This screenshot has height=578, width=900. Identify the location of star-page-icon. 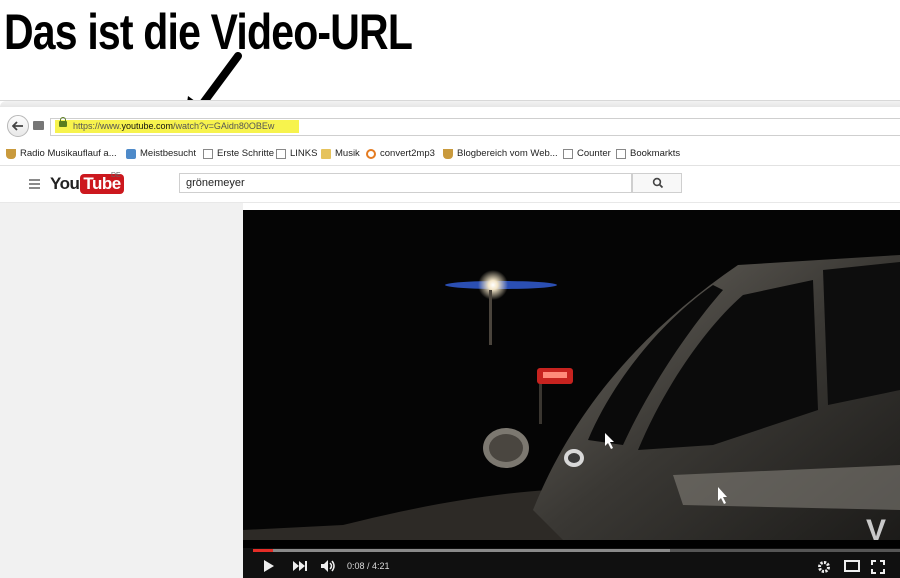
(131, 153).